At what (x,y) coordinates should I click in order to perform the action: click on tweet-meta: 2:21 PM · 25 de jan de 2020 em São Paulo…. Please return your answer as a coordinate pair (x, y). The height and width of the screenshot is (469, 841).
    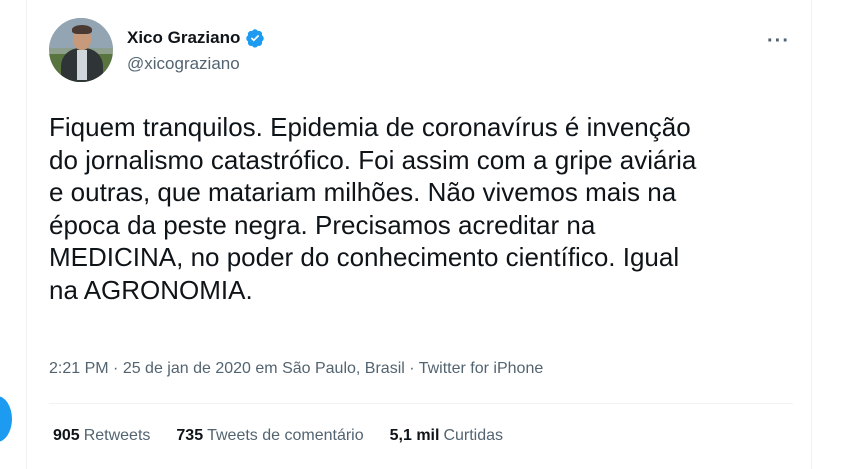
    Looking at the image, I should click on (296, 369).